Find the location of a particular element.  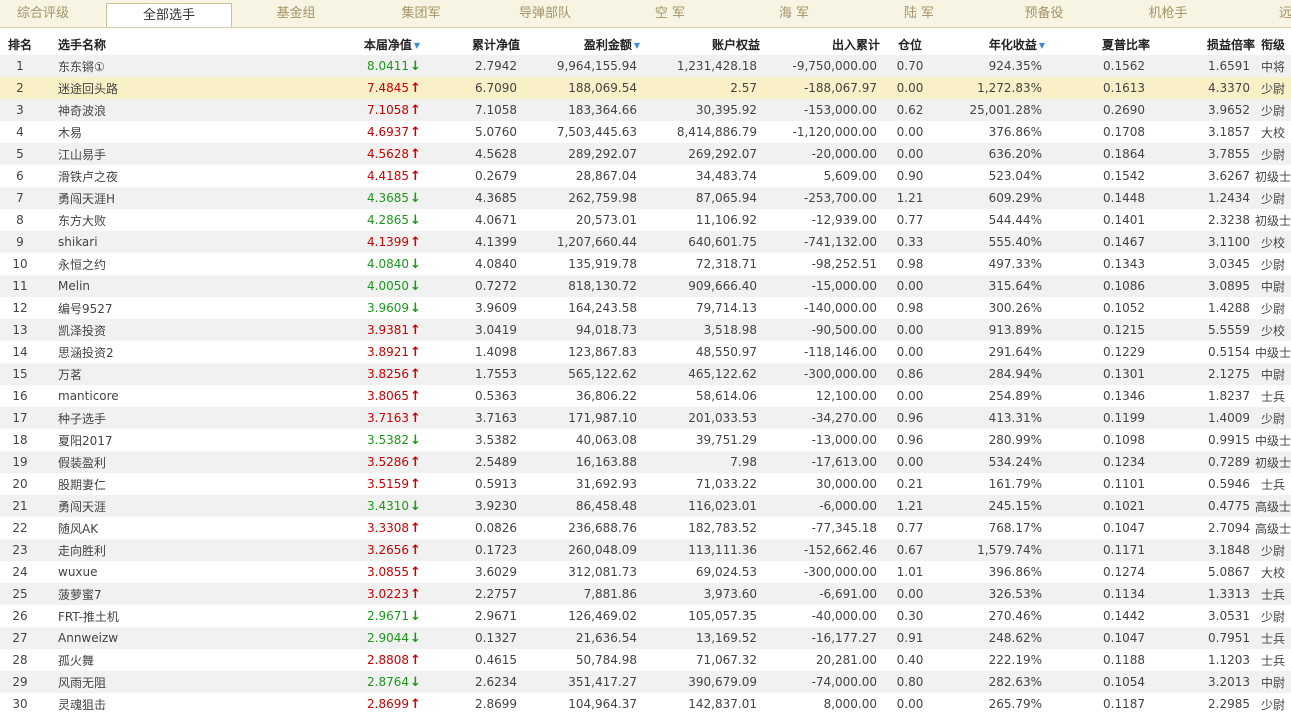

tab-reserve: 预备役 is located at coordinates (1044, 13).